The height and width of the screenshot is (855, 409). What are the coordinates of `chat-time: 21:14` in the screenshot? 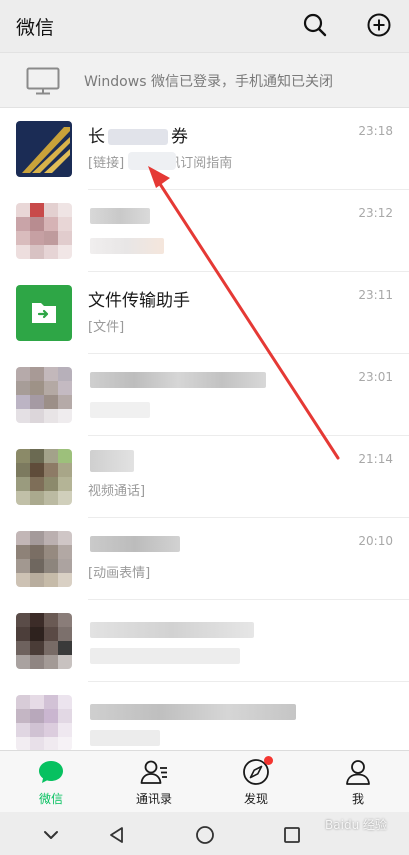 It's located at (375, 459).